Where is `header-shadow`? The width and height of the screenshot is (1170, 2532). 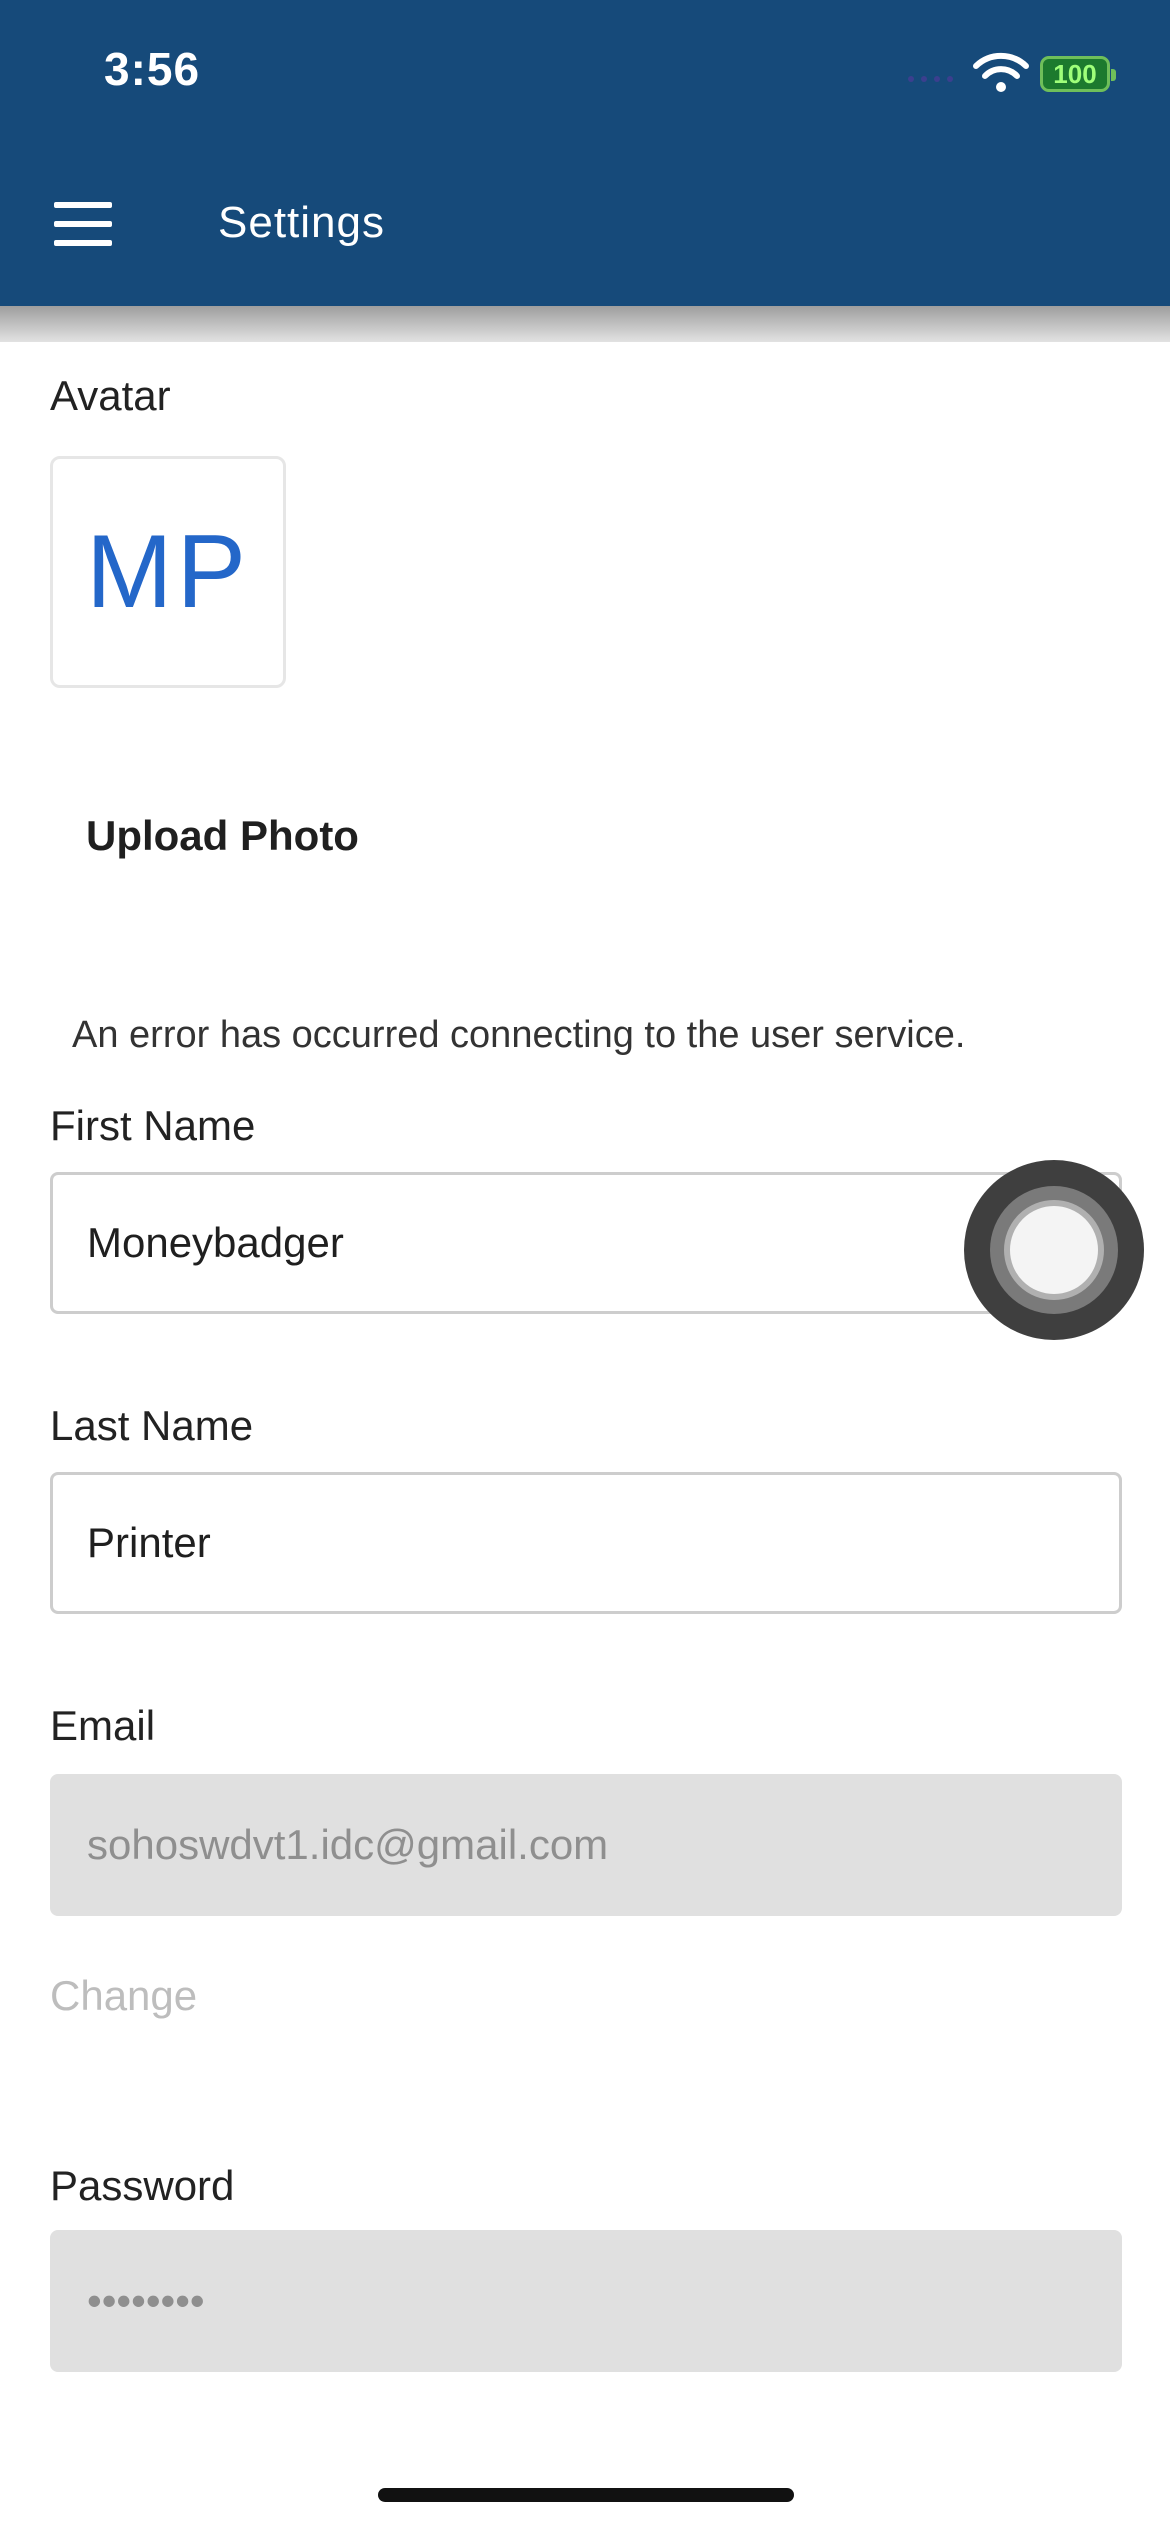 header-shadow is located at coordinates (585, 324).